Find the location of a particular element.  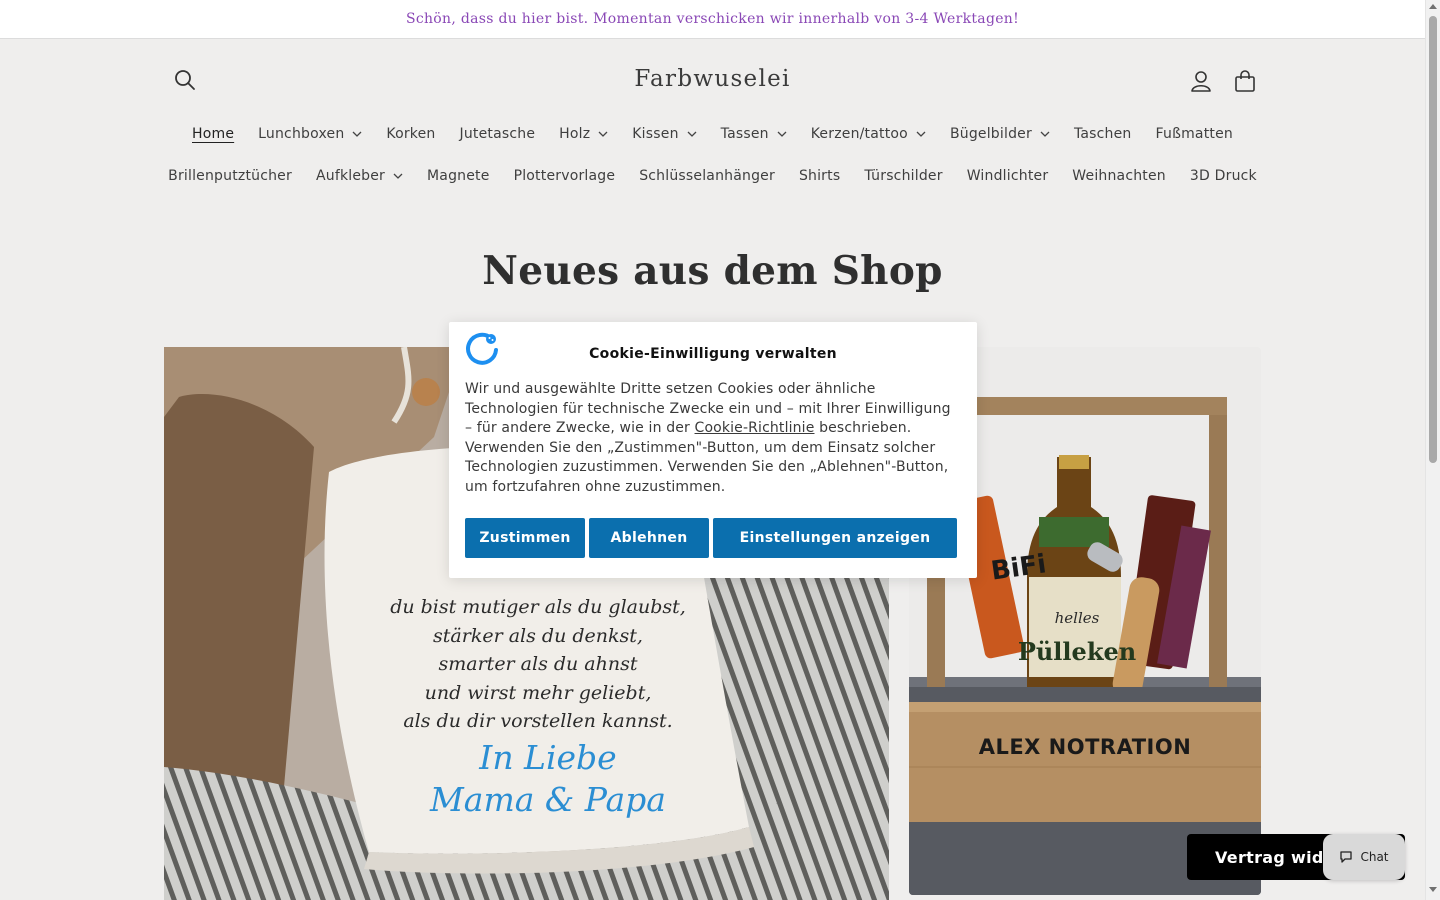

nav-item-buegelbilder: Bügelbilder is located at coordinates (1000, 134).